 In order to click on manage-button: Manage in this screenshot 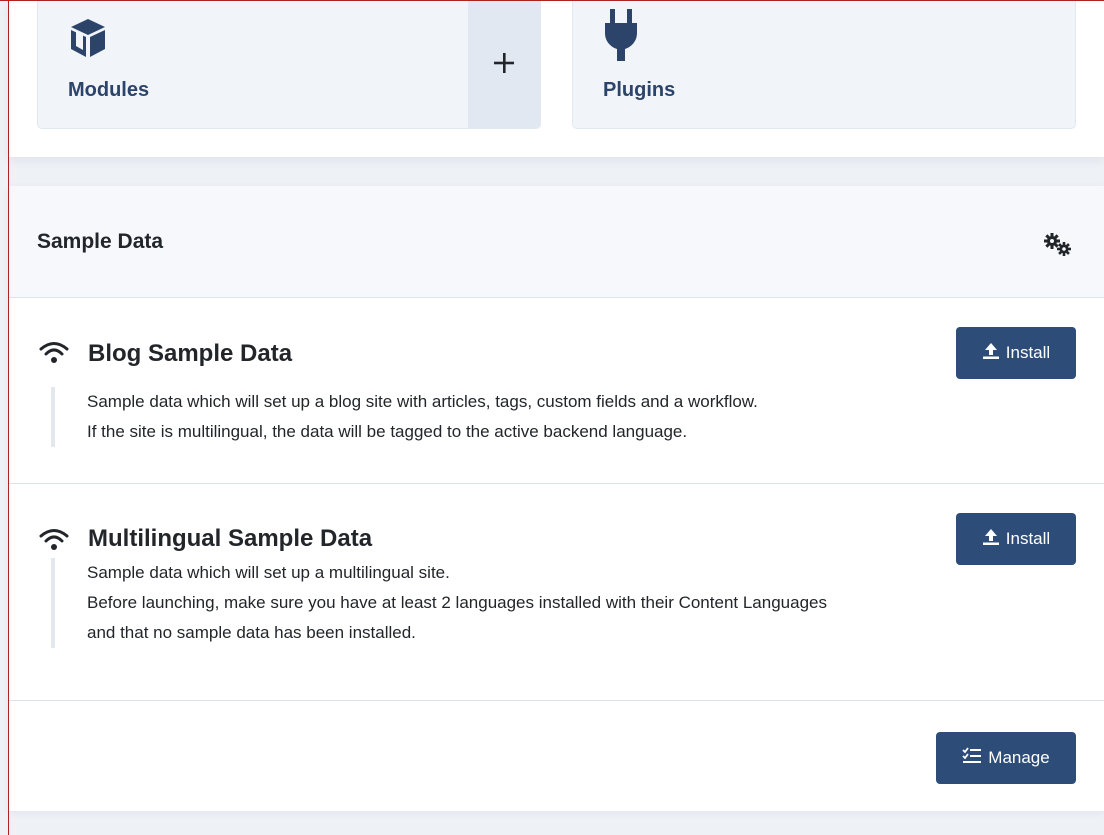, I will do `click(1006, 758)`.